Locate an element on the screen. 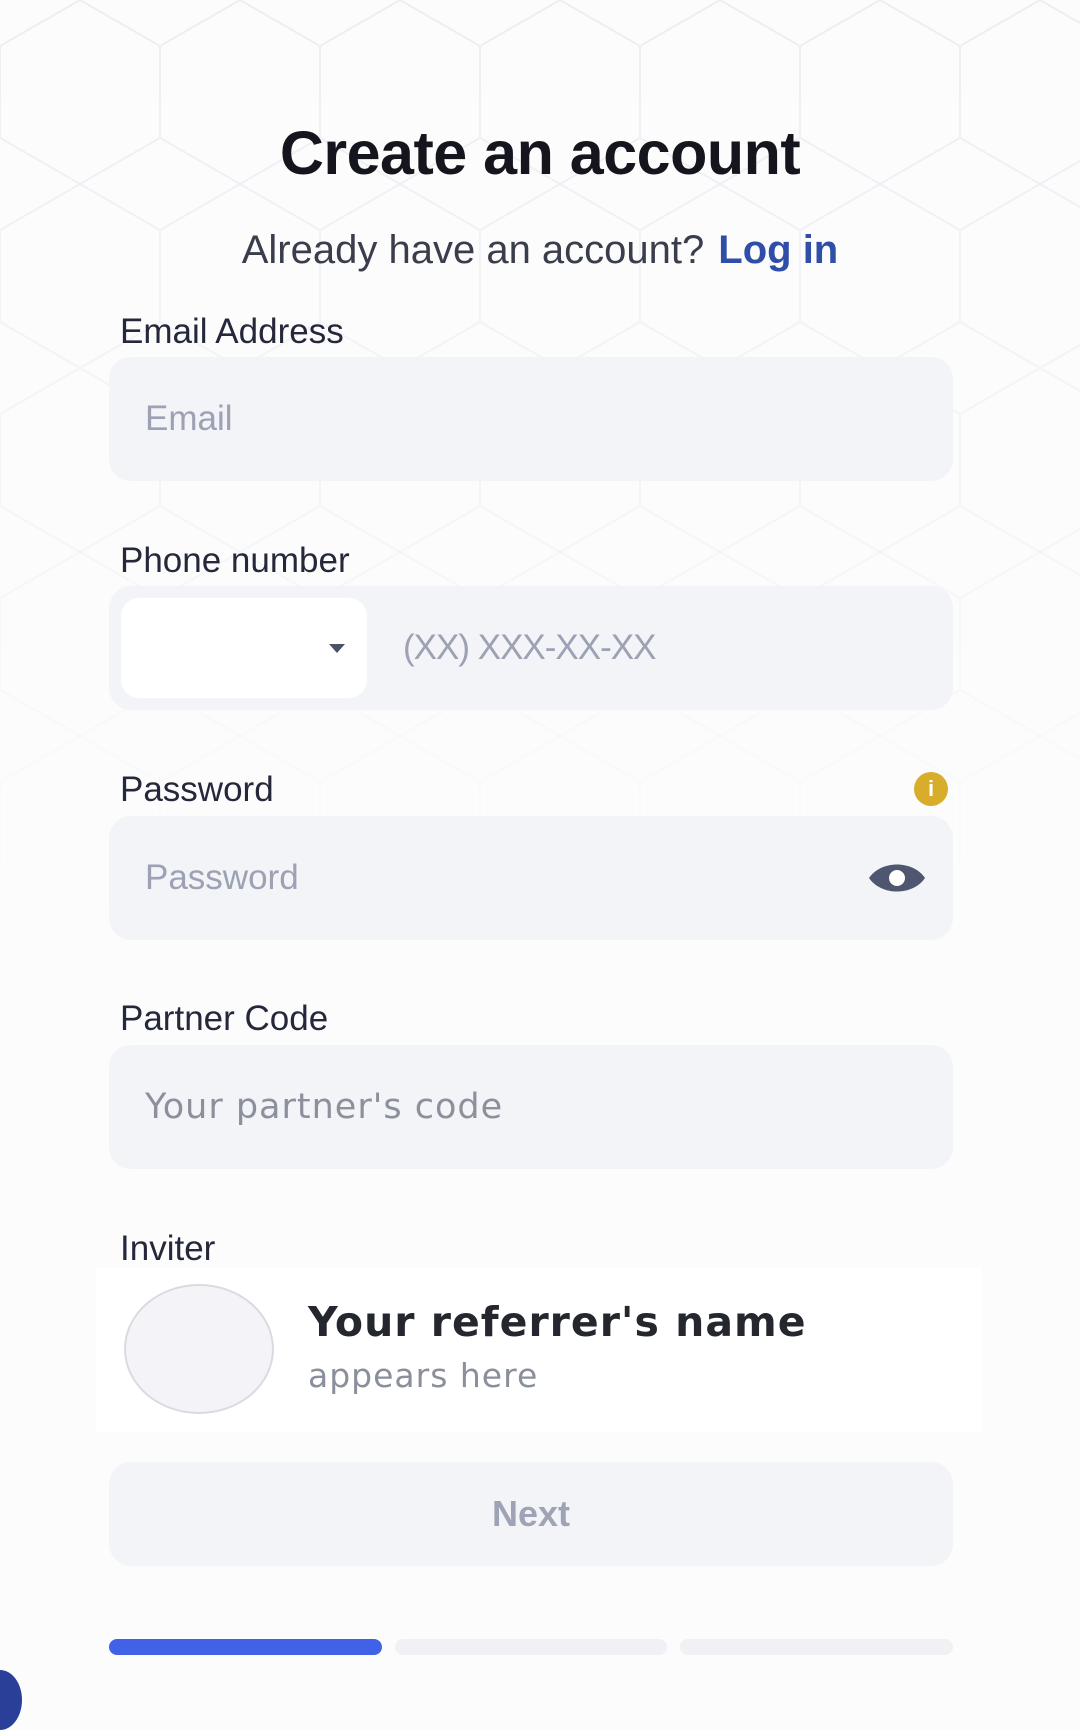 The height and width of the screenshot is (1730, 1080). login-prompt: Already have an account? Log in is located at coordinates (540, 250).